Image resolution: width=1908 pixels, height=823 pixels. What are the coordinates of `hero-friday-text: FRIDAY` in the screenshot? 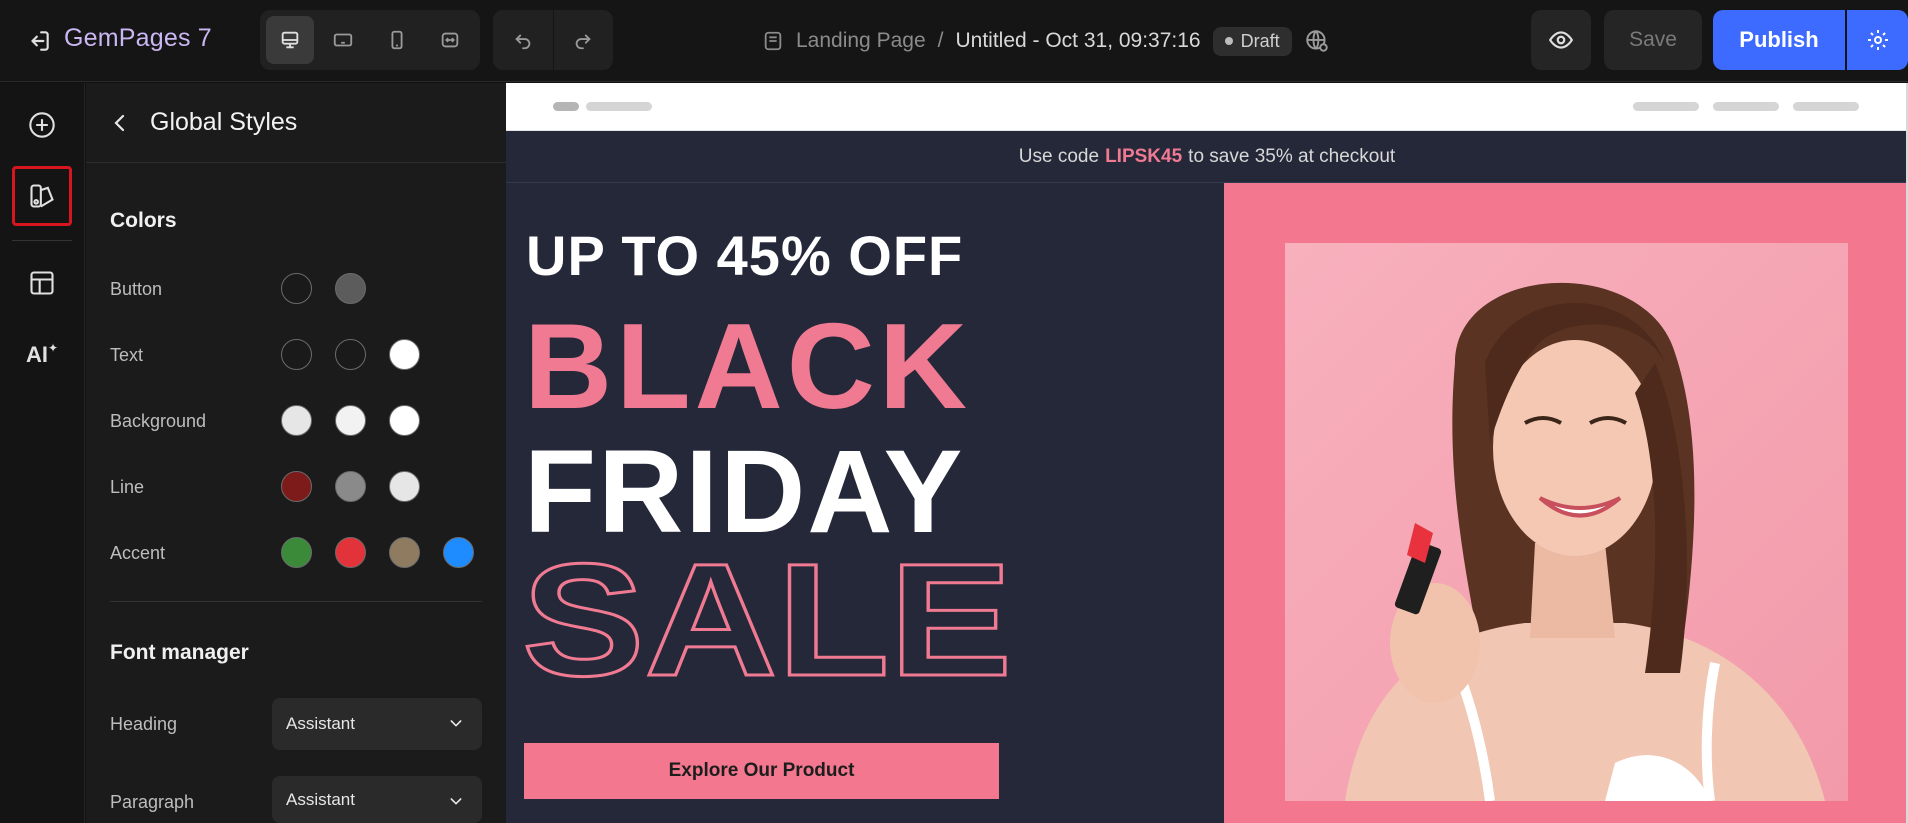 It's located at (744, 492).